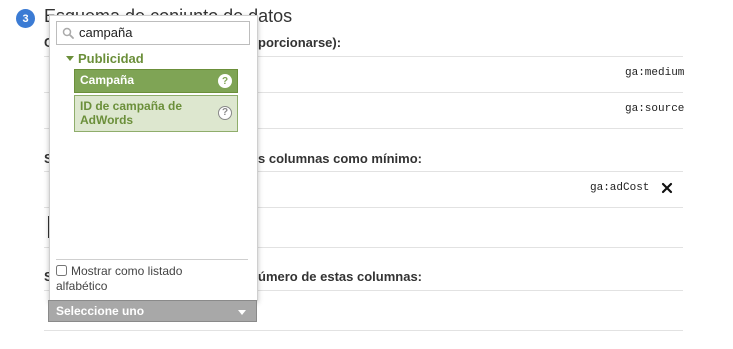 The image size is (733, 349). I want to click on required-columns-label: porcionarse):, so click(300, 42).